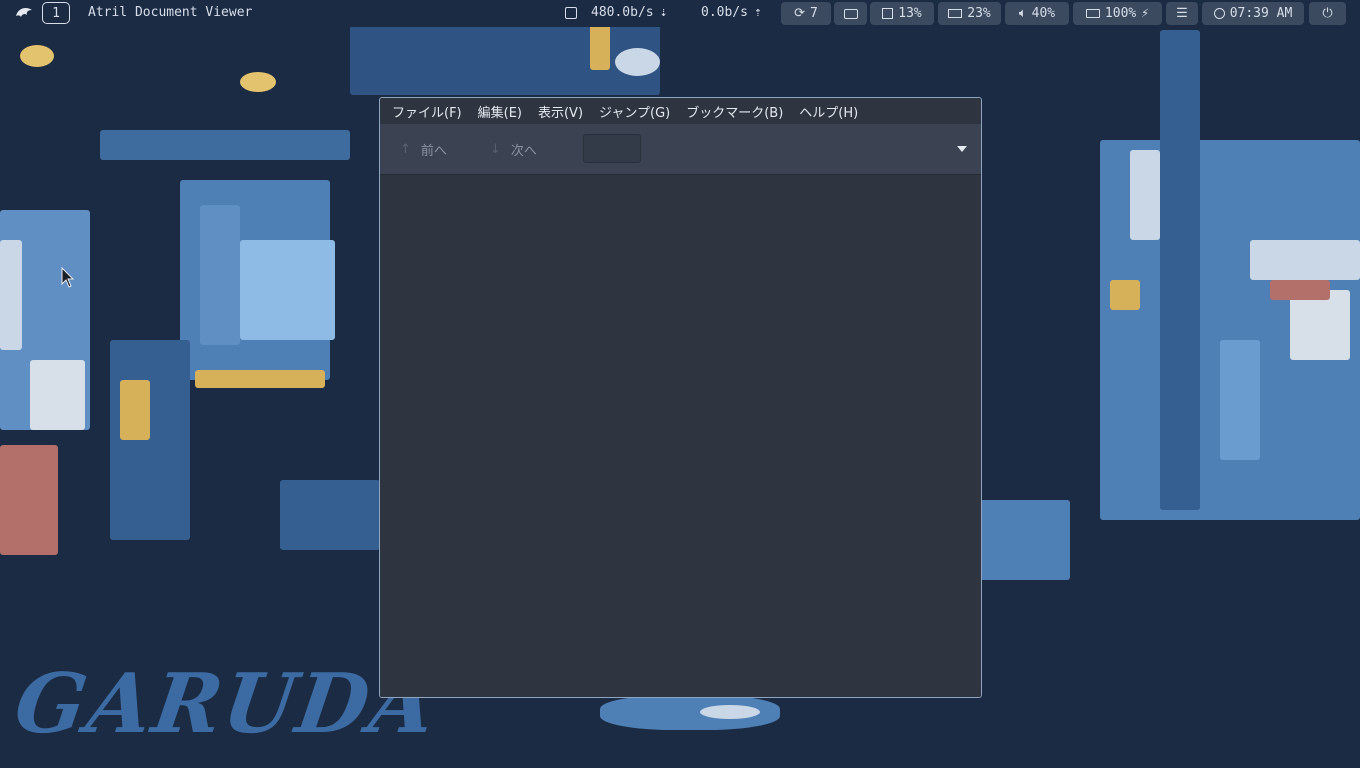 The image size is (1360, 768). Describe the element at coordinates (888, 13) in the screenshot. I see `cpu-icon` at that location.